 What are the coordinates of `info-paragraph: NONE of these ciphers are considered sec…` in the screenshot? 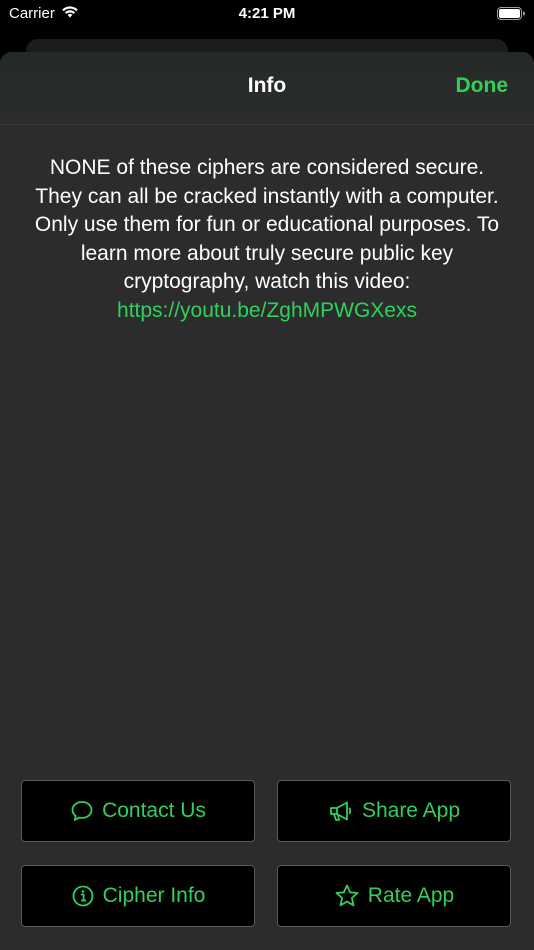 It's located at (267, 224).